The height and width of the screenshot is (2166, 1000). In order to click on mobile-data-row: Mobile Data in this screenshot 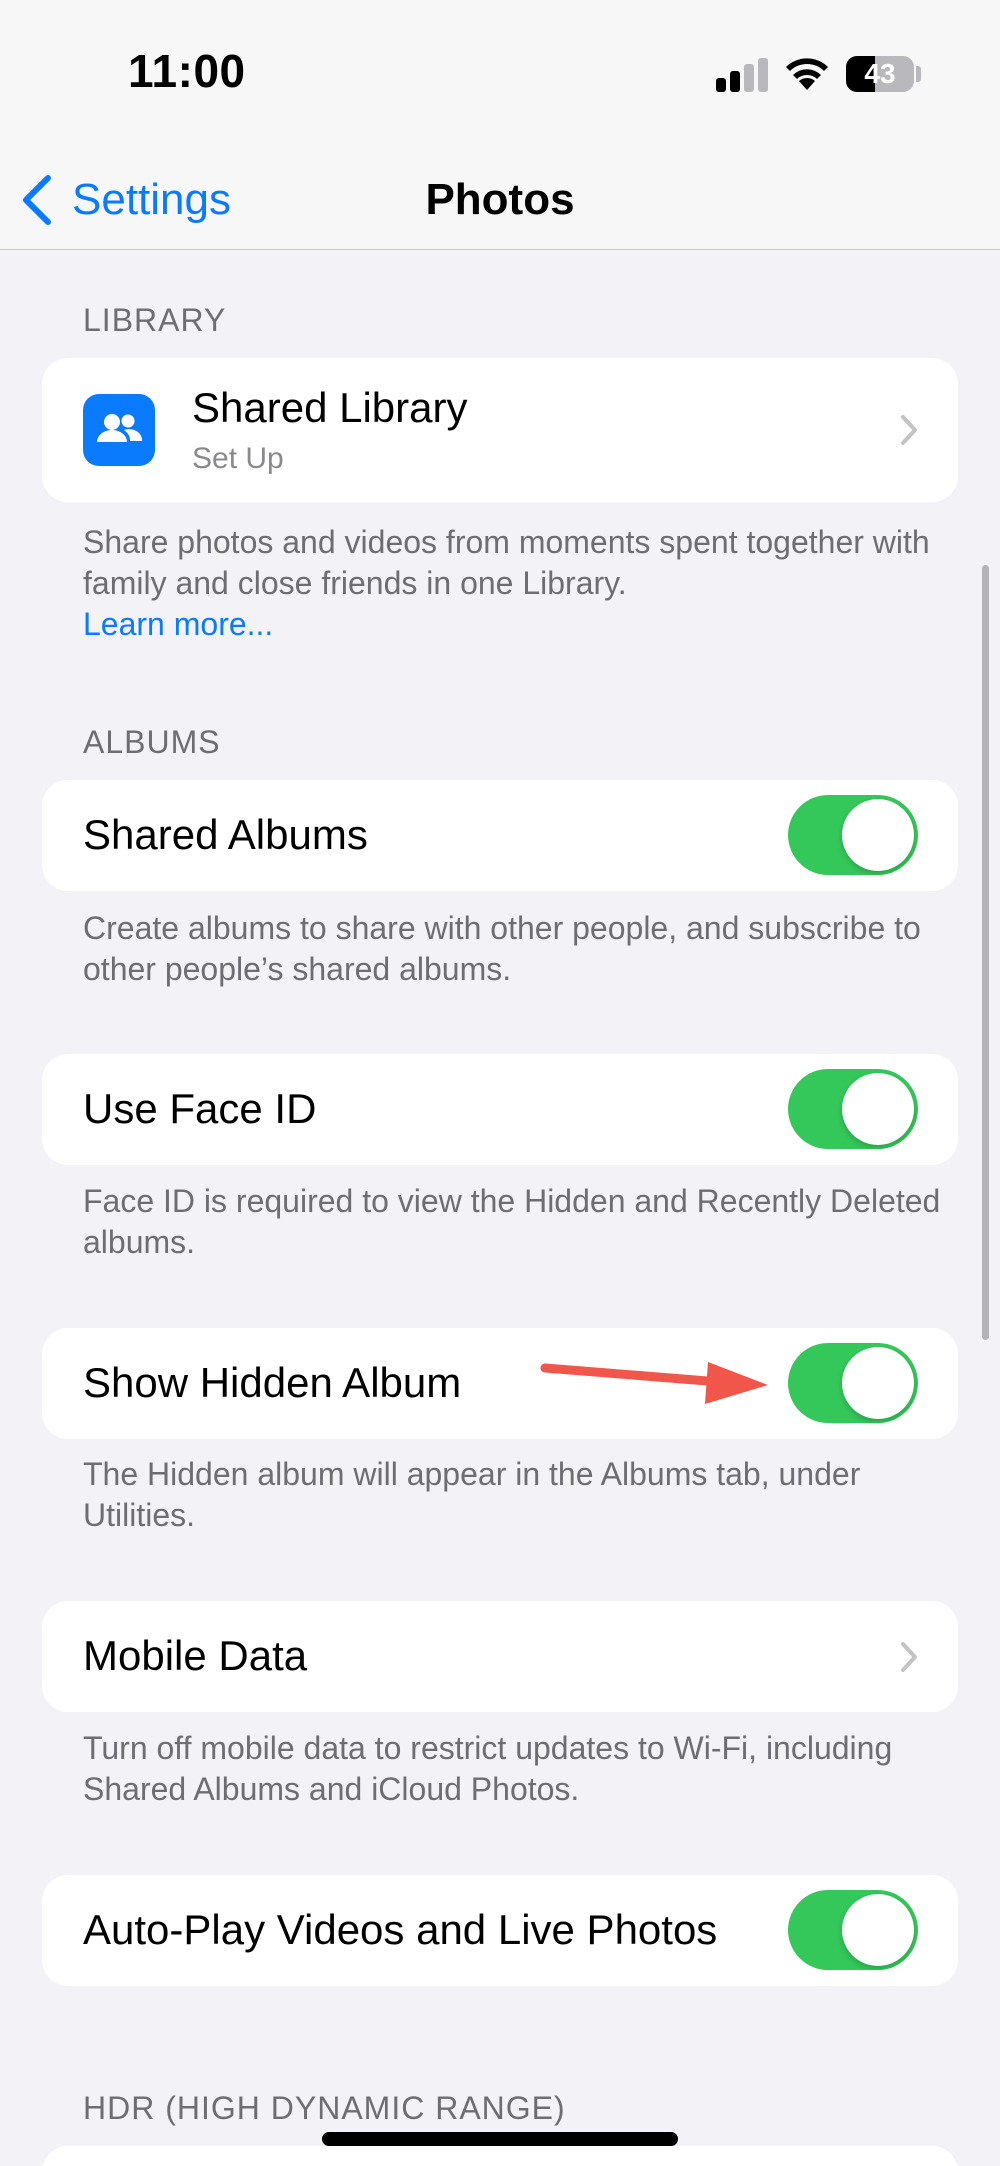, I will do `click(500, 1656)`.